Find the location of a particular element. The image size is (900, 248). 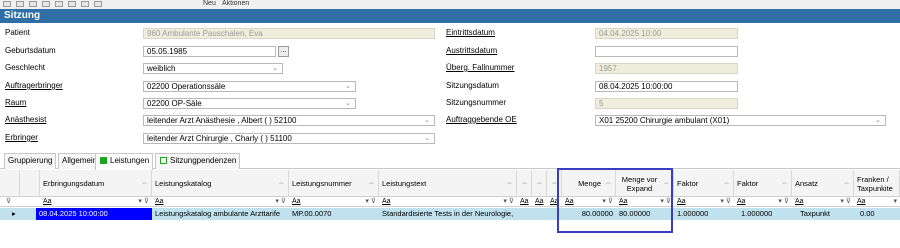

refresh-icon is located at coordinates (72, 4).